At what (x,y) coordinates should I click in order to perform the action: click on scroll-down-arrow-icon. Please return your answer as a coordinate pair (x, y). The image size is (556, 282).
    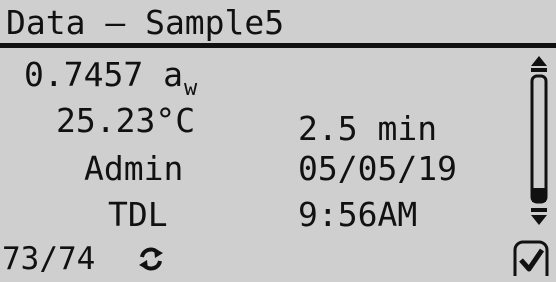
    Looking at the image, I should click on (539, 216).